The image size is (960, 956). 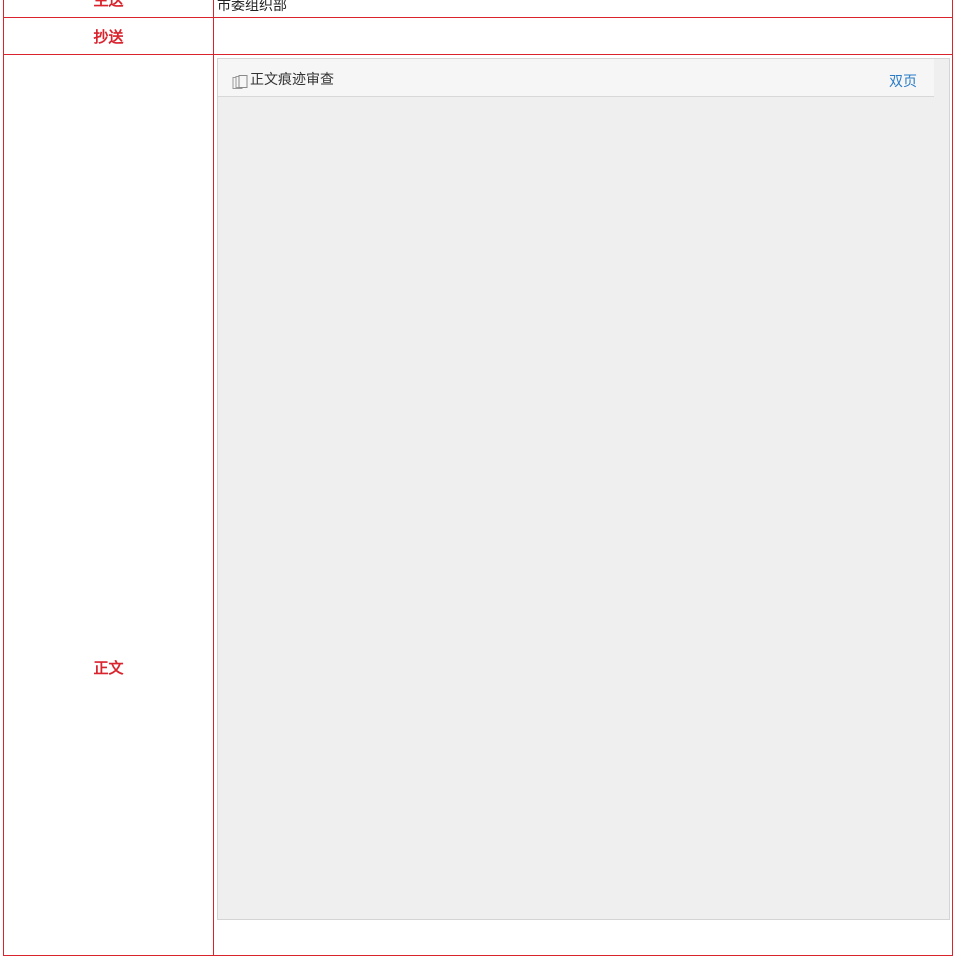 What do you see at coordinates (108, 668) in the screenshot?
I see `body-text-label: 正文` at bounding box center [108, 668].